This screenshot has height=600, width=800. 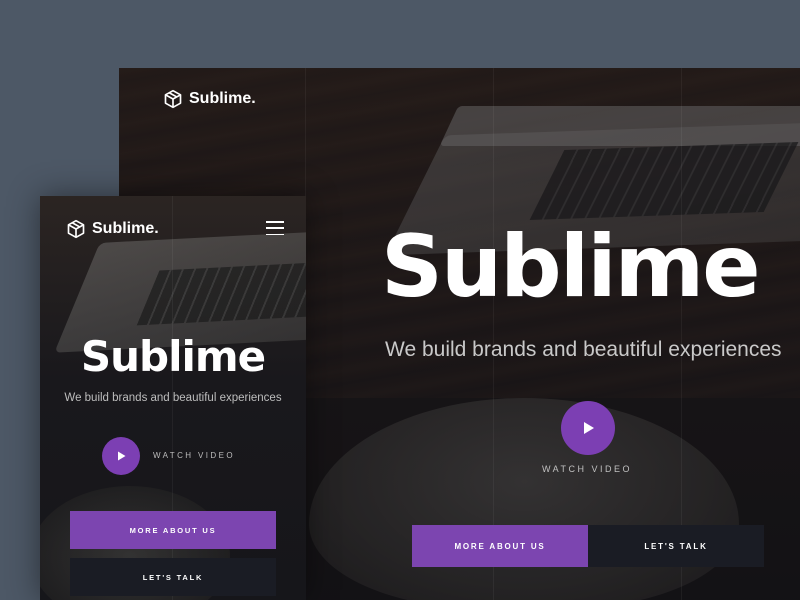 I want to click on mobile-hero-title: Sublime, so click(x=173, y=356).